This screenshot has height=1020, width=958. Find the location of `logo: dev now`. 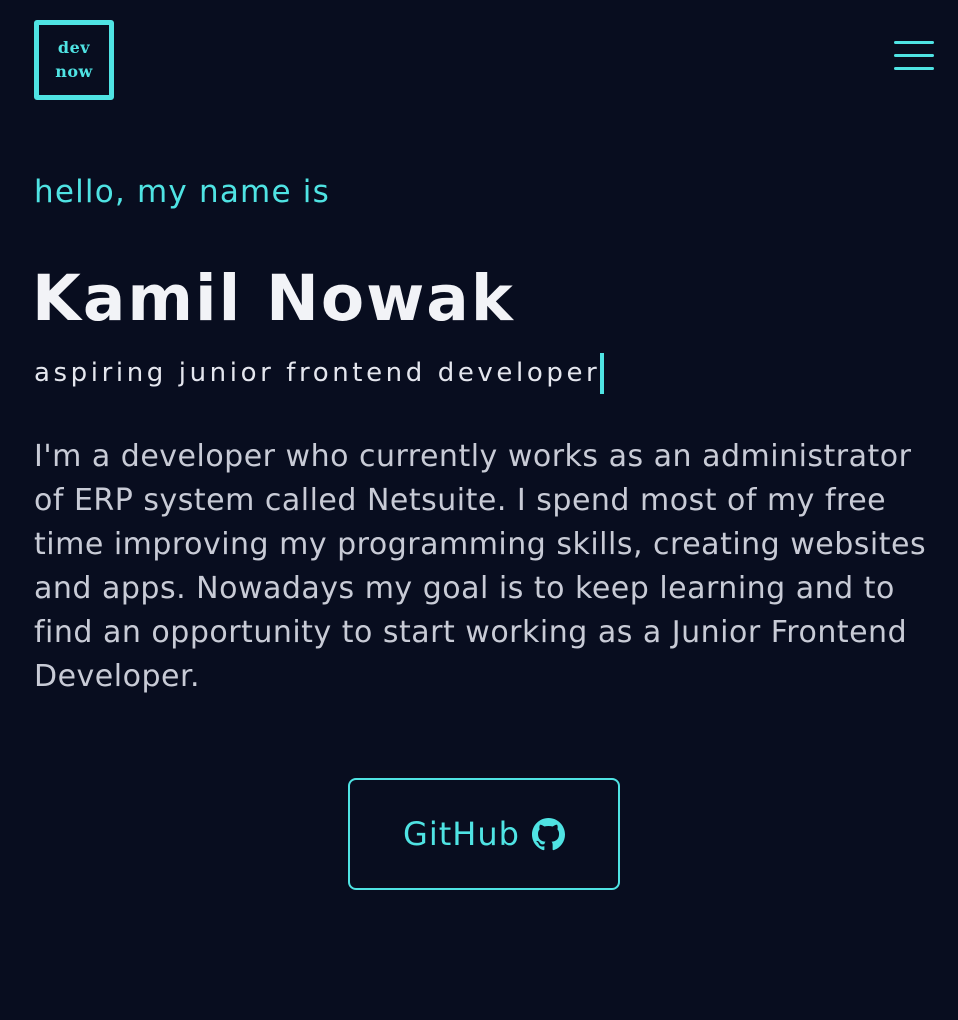

logo: dev now is located at coordinates (74, 60).